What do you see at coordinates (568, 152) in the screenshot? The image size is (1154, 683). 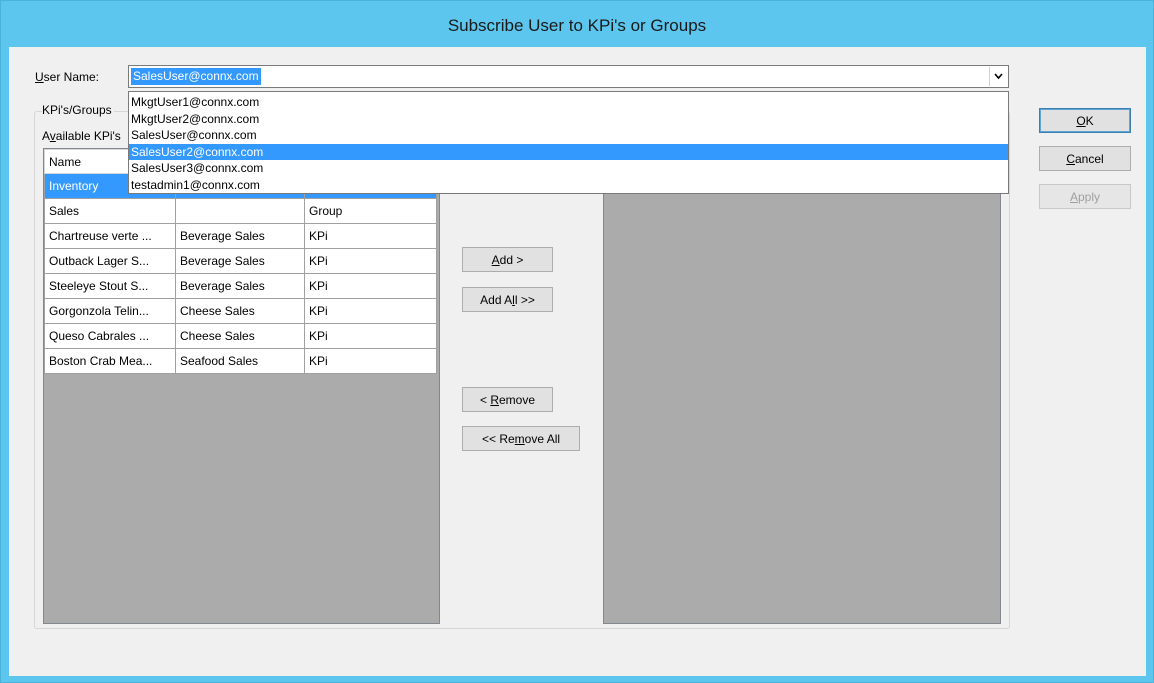 I see `dropdown-option: SalesUser2@connx.com` at bounding box center [568, 152].